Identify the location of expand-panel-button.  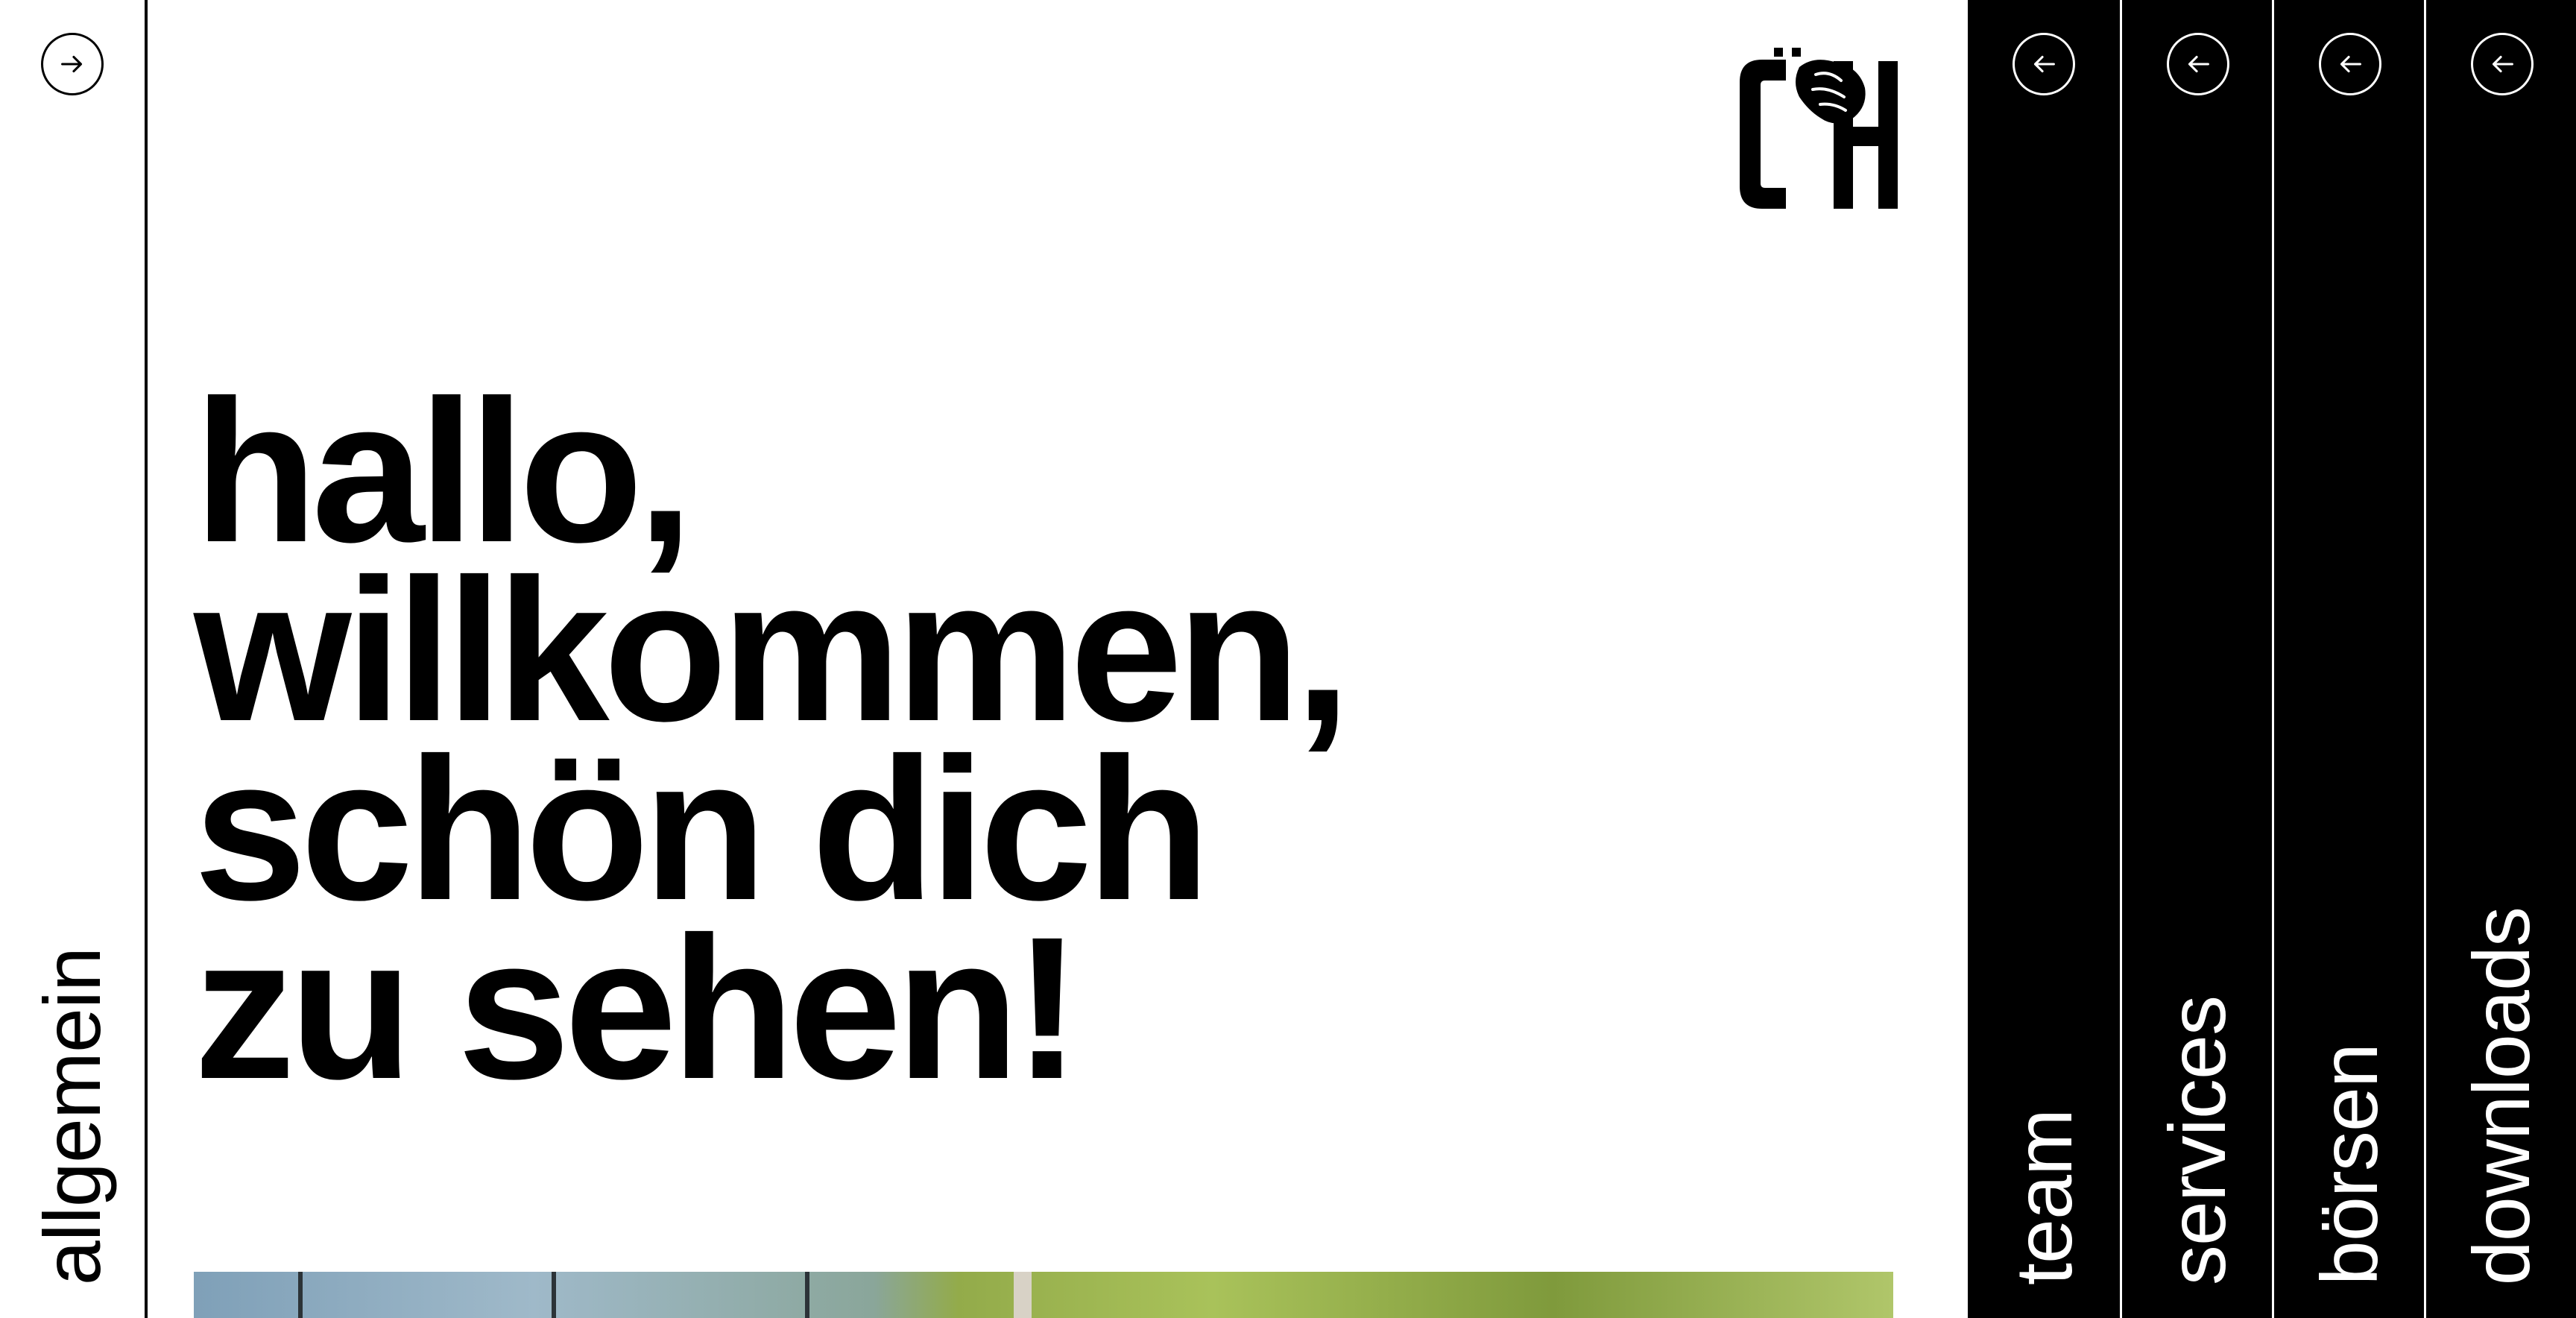
(72, 64).